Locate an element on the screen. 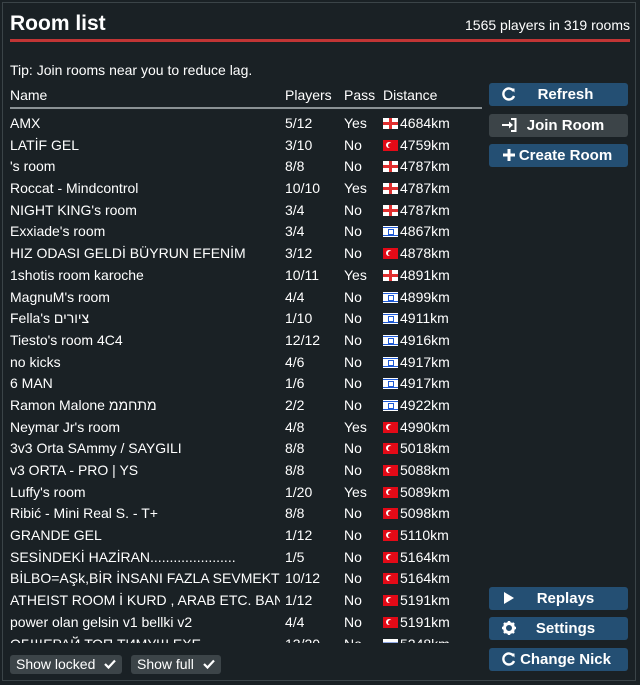 Image resolution: width=640 pixels, height=685 pixels. room-players: 4/4 is located at coordinates (295, 621).